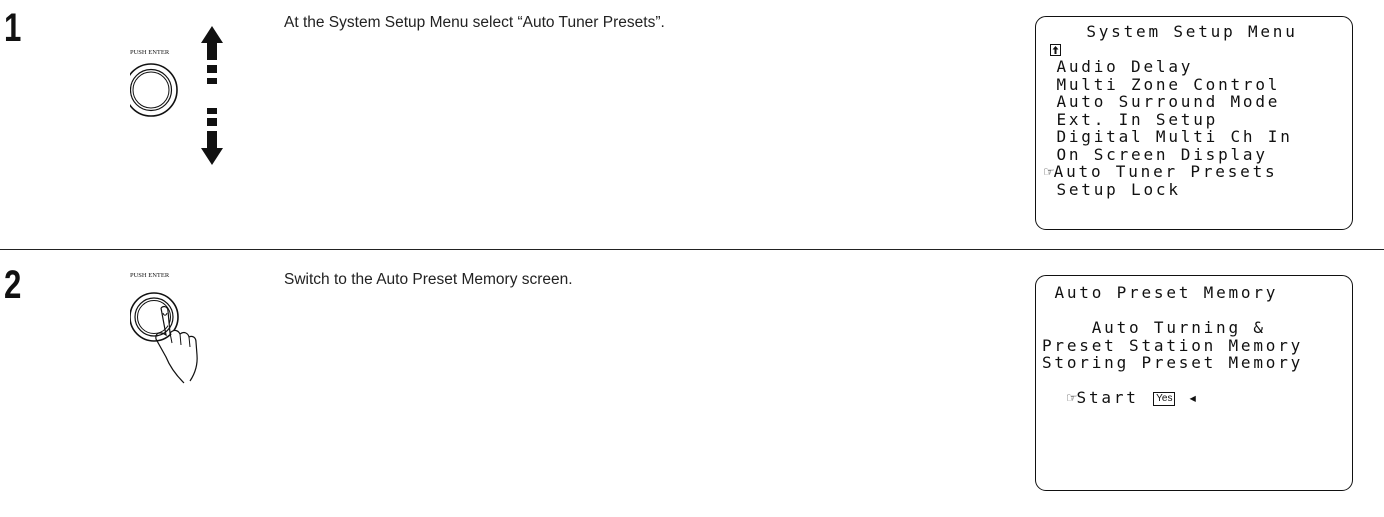 The image size is (1384, 517). I want to click on push-enter-press-illustration: PUSH ENTER, so click(184, 338).